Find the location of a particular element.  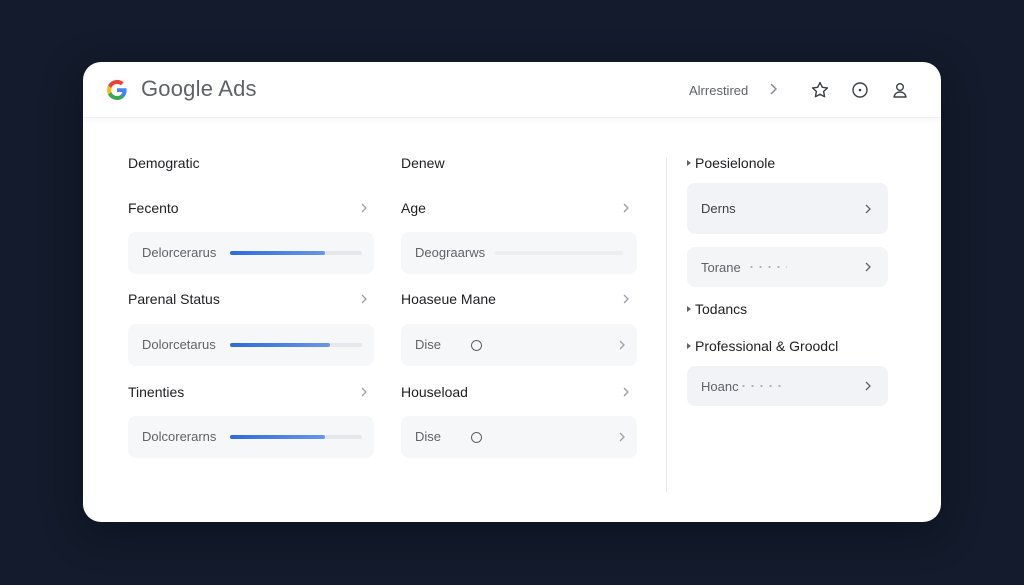

col2-title: Denew is located at coordinates (423, 163).